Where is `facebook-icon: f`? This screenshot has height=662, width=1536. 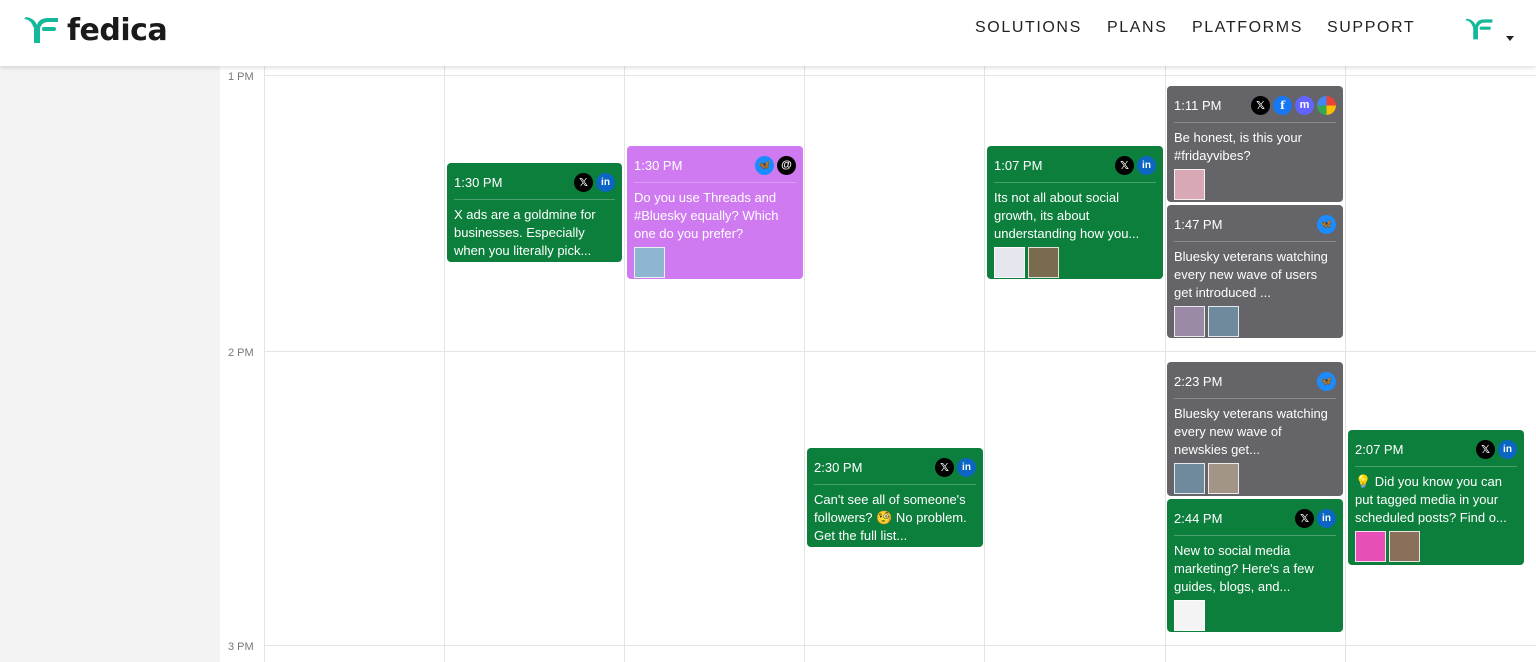
facebook-icon: f is located at coordinates (1282, 105).